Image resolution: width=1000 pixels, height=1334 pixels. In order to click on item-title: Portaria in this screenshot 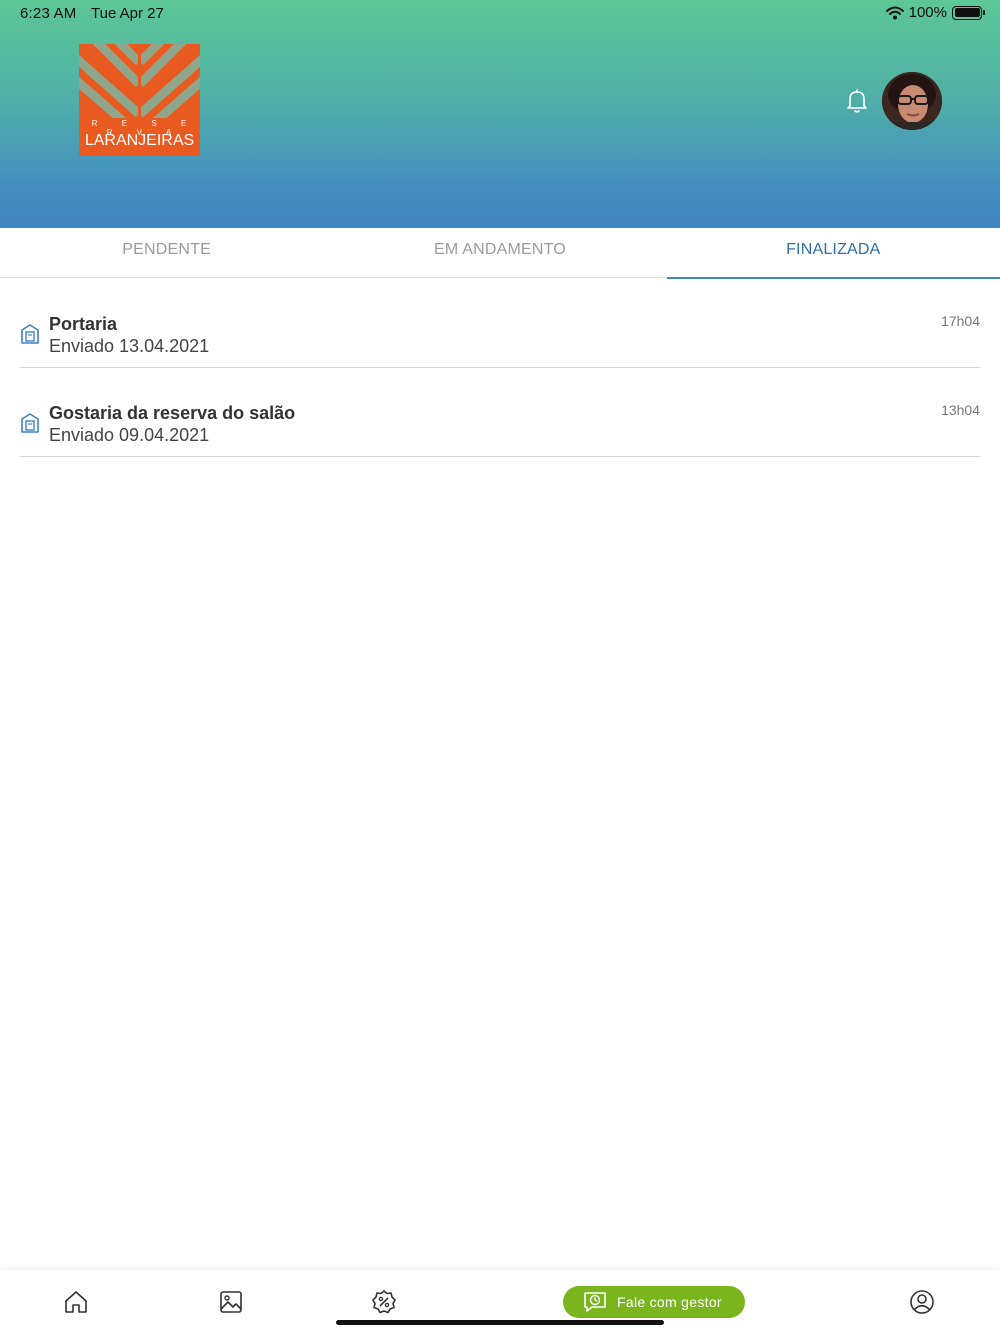, I will do `click(83, 324)`.